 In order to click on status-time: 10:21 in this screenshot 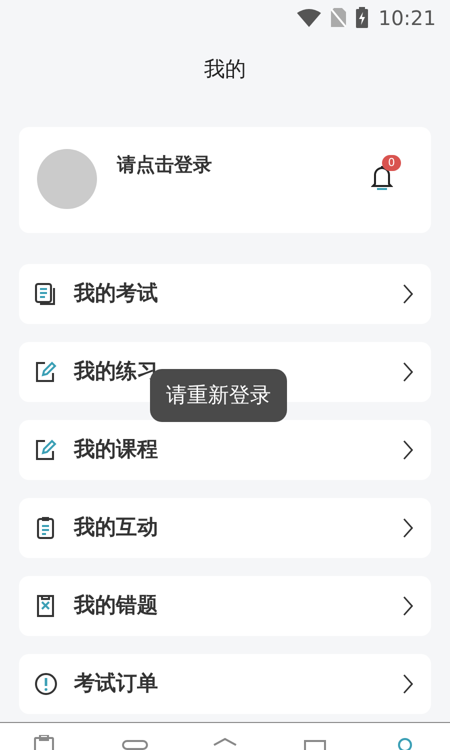, I will do `click(407, 18)`.